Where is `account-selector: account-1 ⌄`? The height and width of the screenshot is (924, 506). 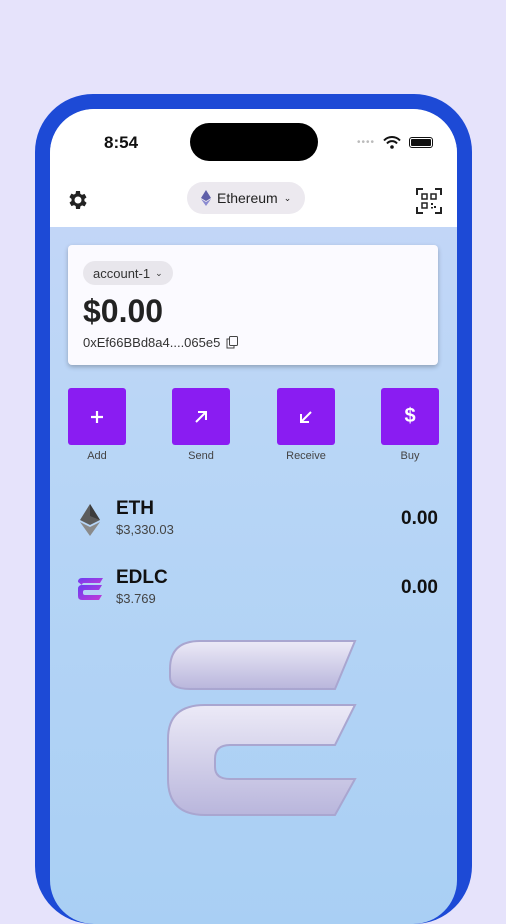
account-selector: account-1 ⌄ is located at coordinates (128, 273).